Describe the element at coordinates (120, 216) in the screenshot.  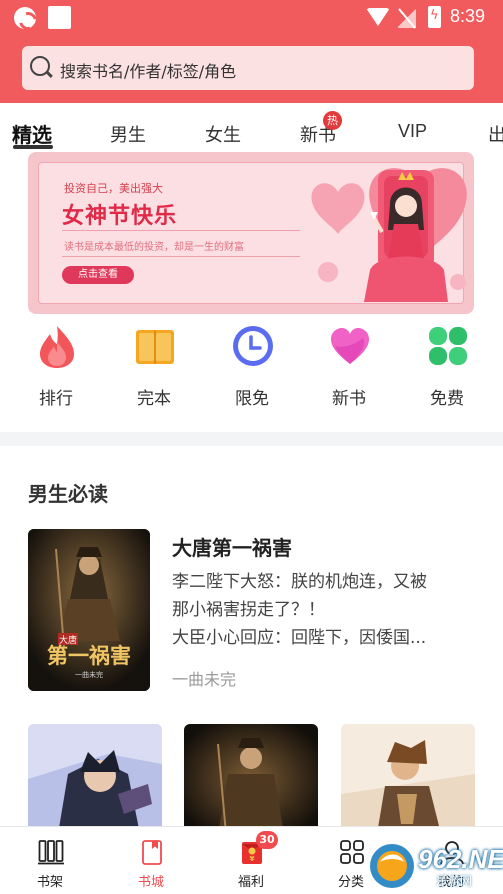
I see `banner-title: 女神节快乐` at that location.